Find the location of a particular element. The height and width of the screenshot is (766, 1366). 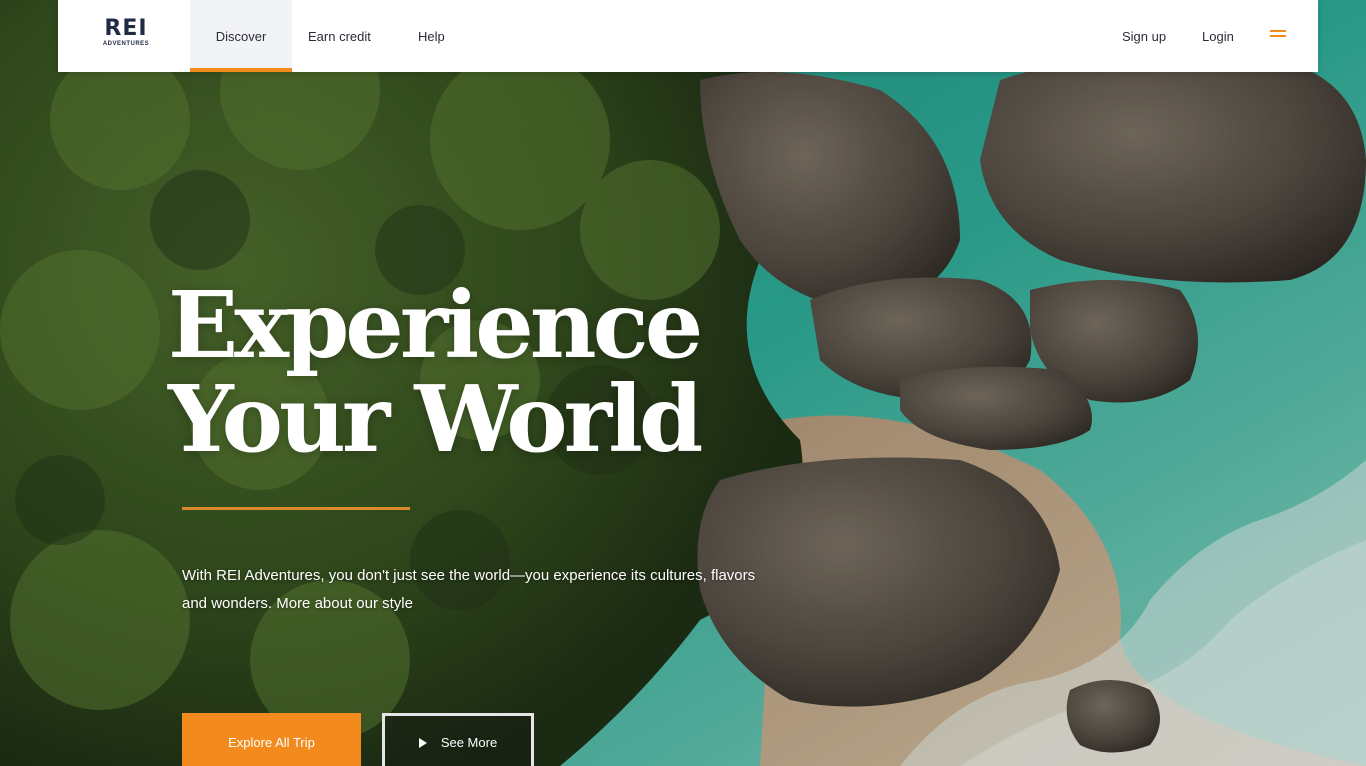

see-more-button: See More is located at coordinates (458, 739).